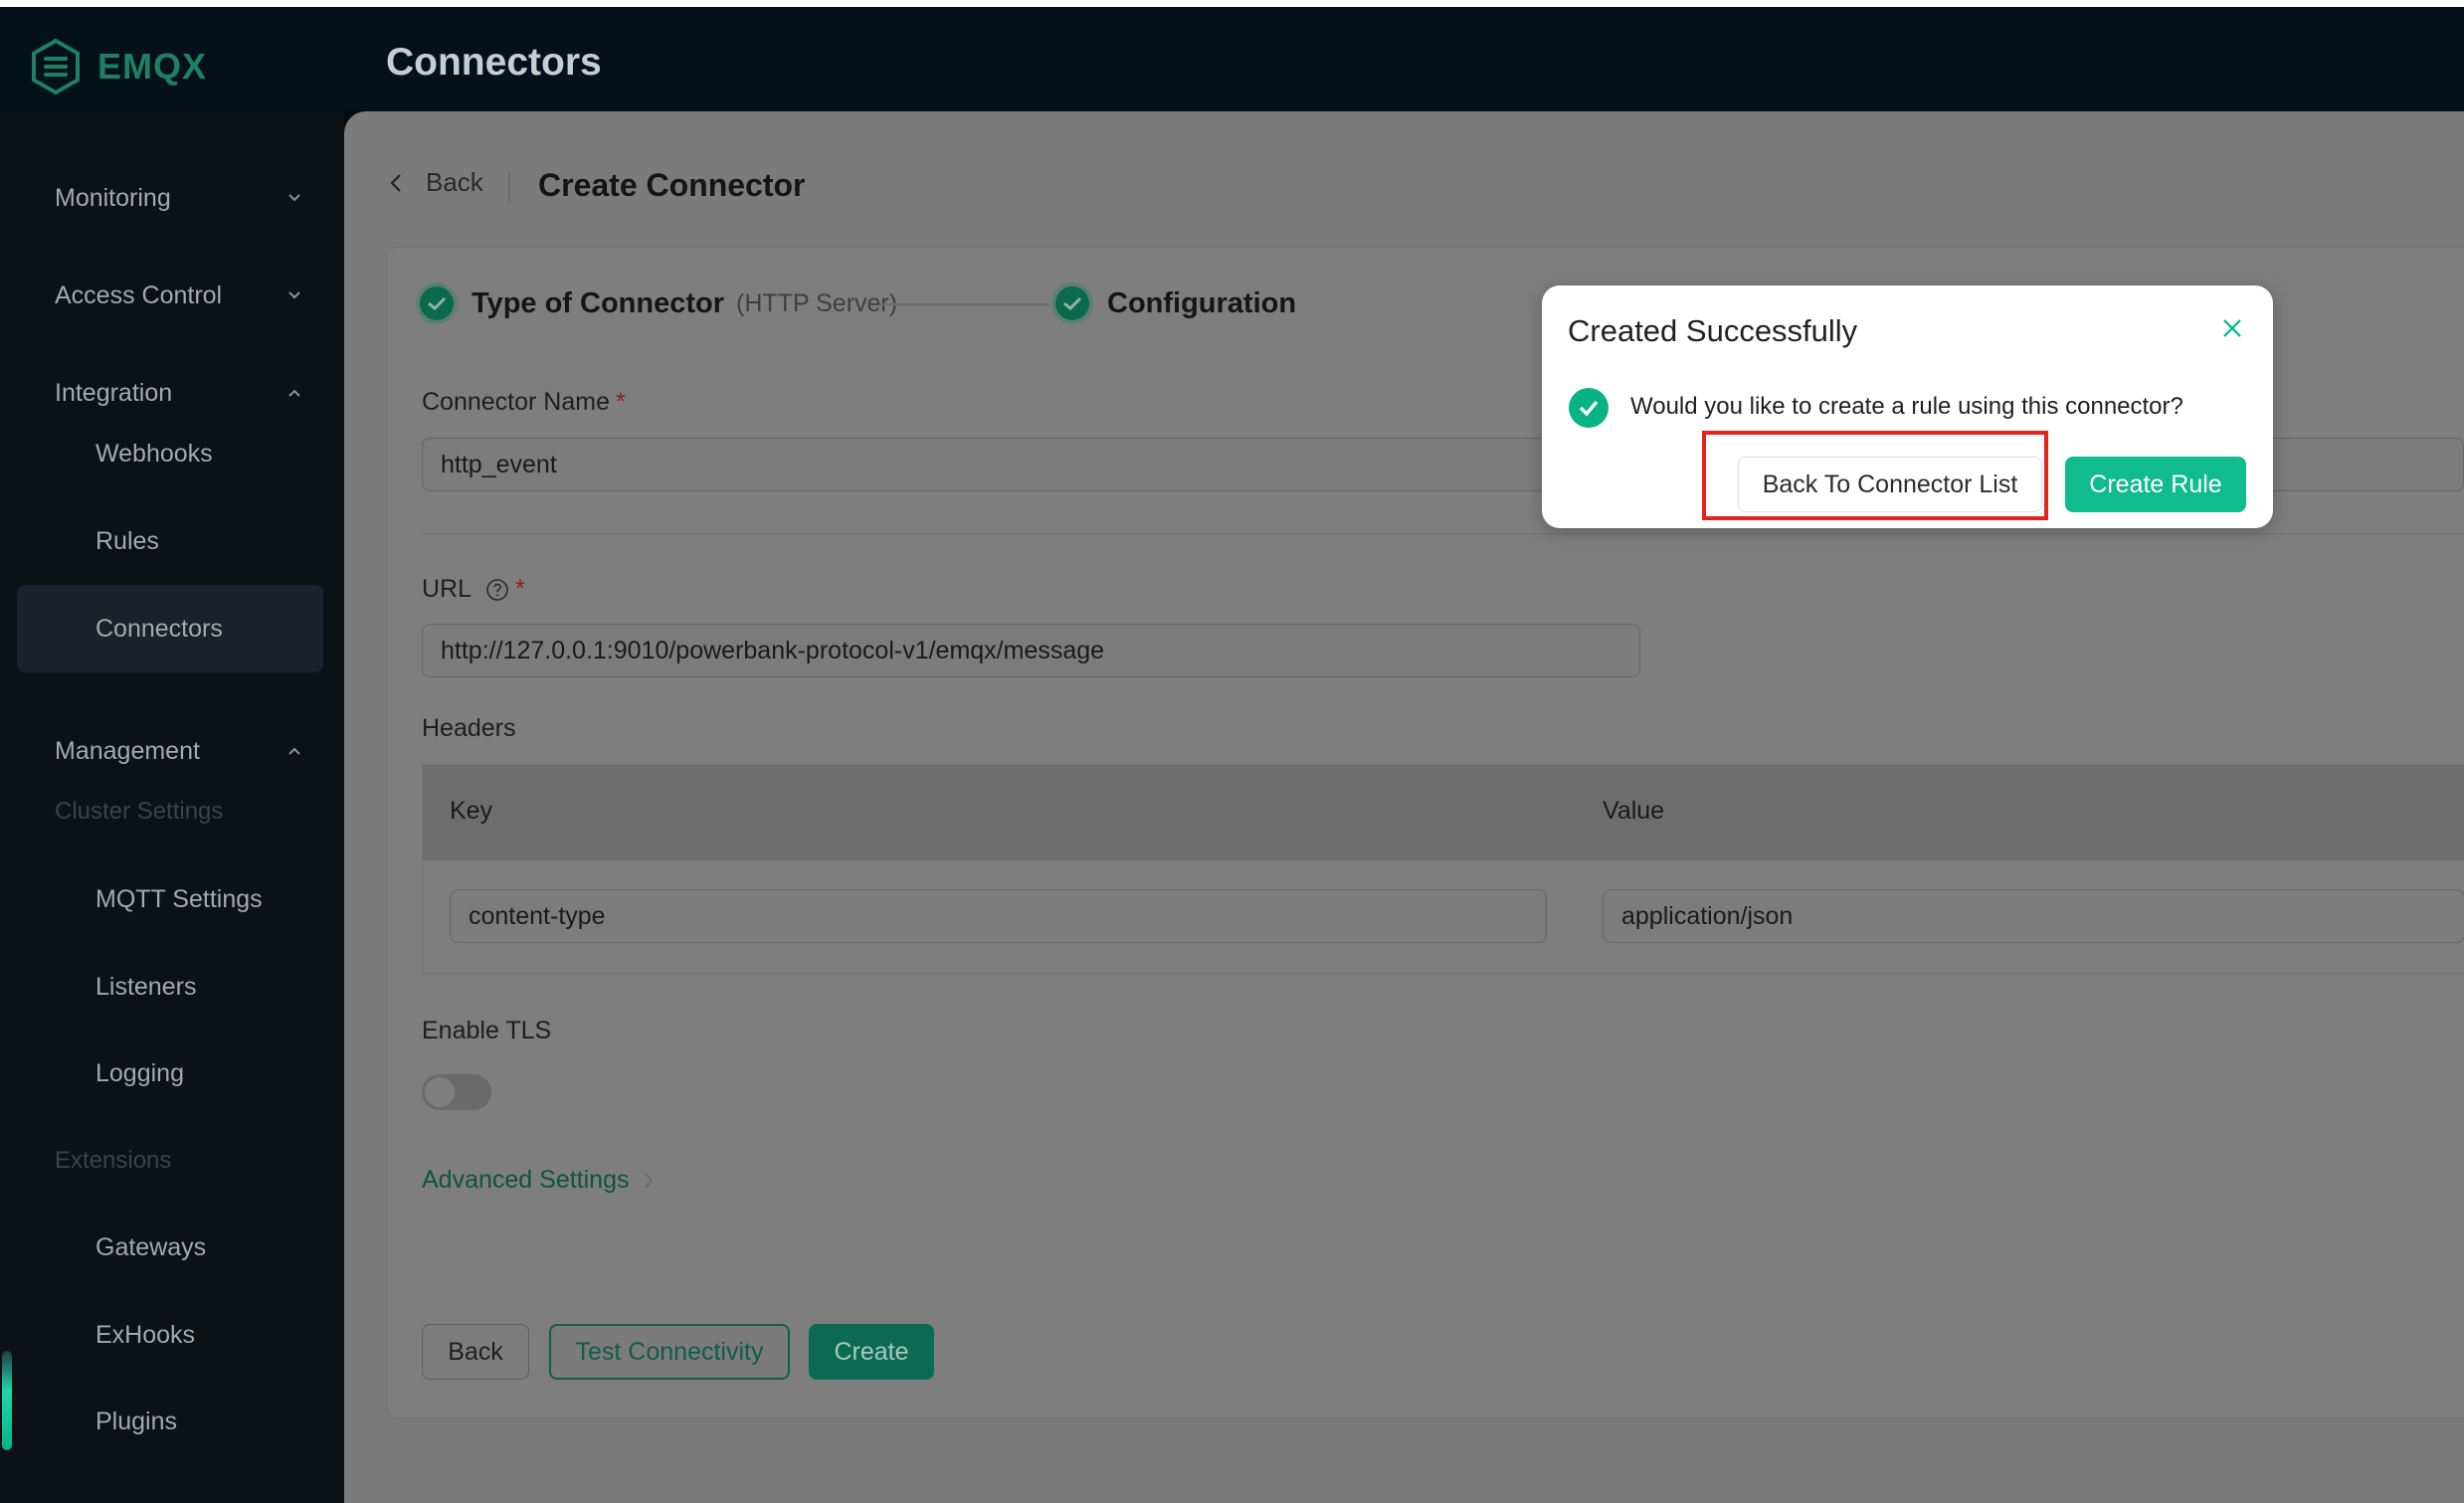  I want to click on sidebar-item-gateways: Gateways, so click(172, 1247).